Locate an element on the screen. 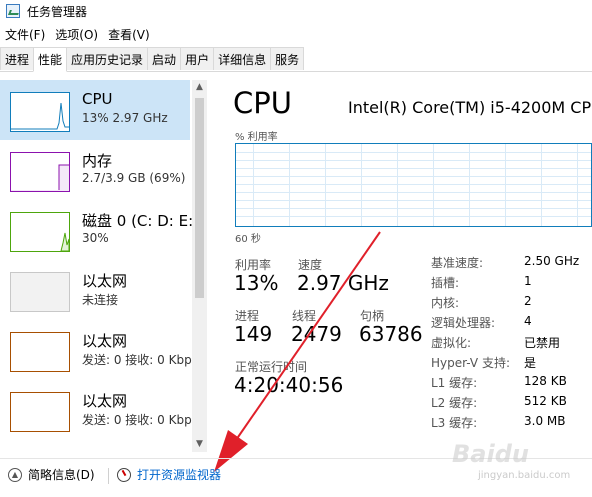  spec-label-l3: L3 缓存: is located at coordinates (454, 423).